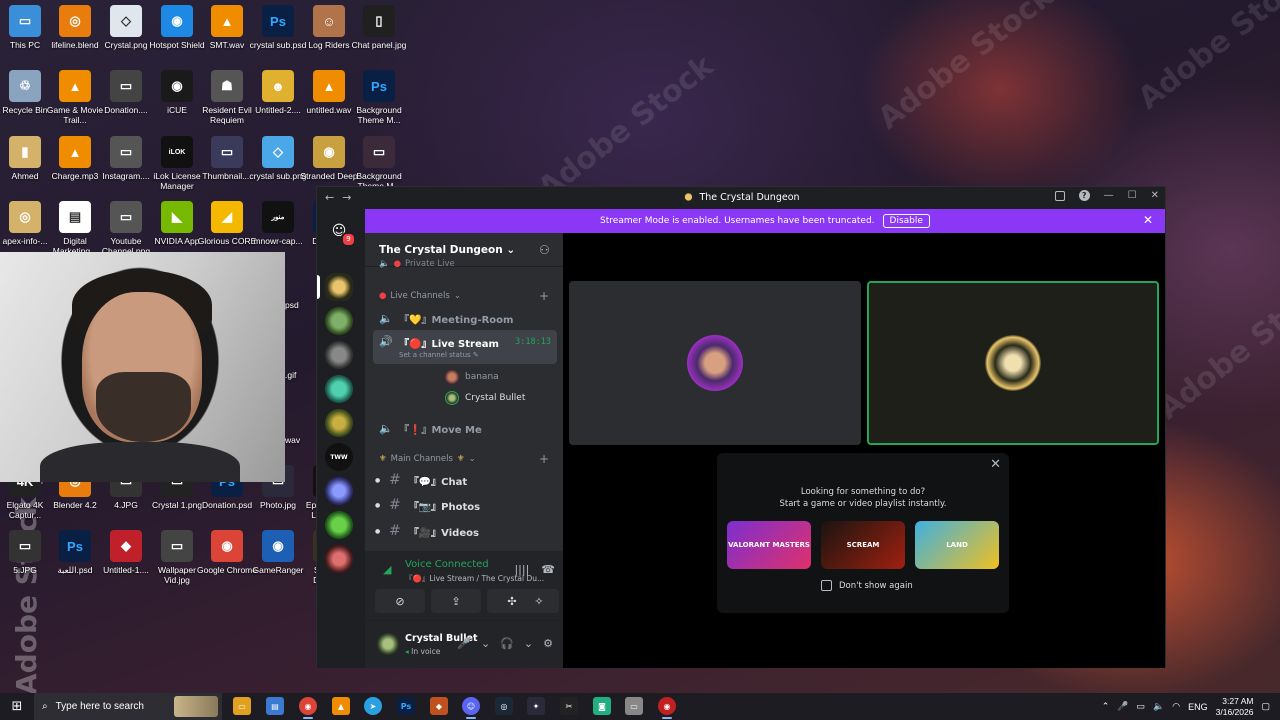 This screenshot has width=1280, height=720. Describe the element at coordinates (504, 706) in the screenshot. I see `steam-icon: ◎` at that location.